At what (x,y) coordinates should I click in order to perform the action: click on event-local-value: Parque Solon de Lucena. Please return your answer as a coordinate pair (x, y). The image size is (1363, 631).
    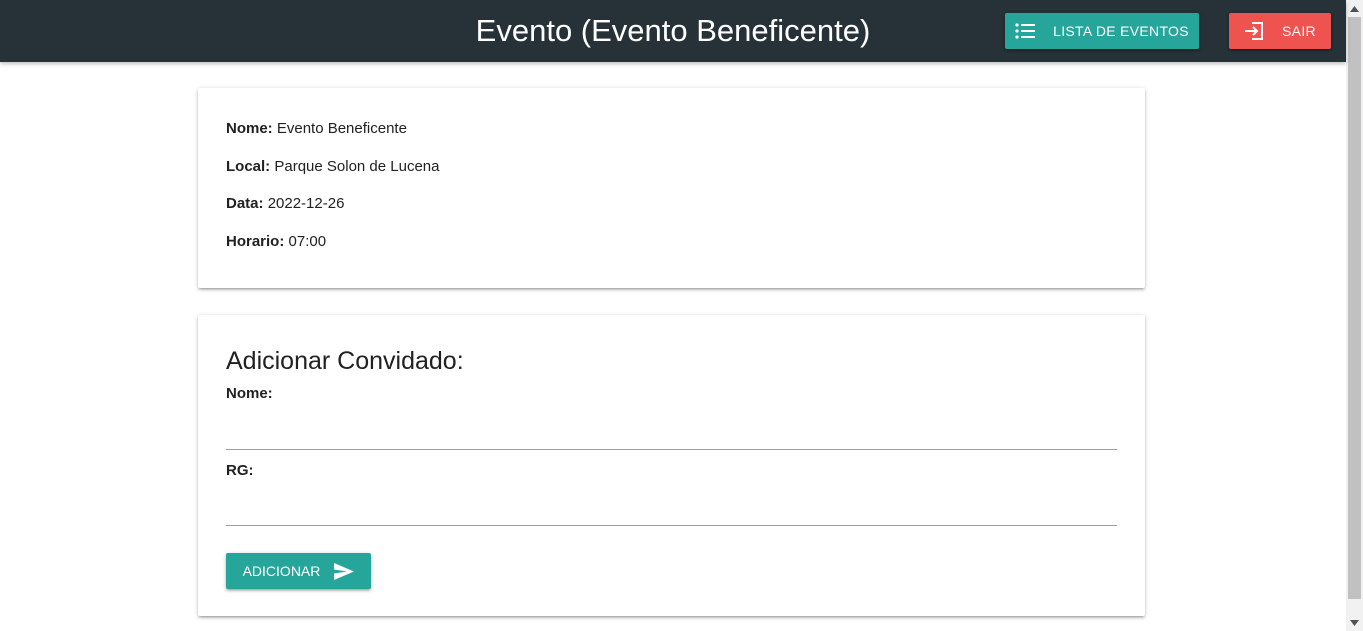
    Looking at the image, I should click on (357, 166).